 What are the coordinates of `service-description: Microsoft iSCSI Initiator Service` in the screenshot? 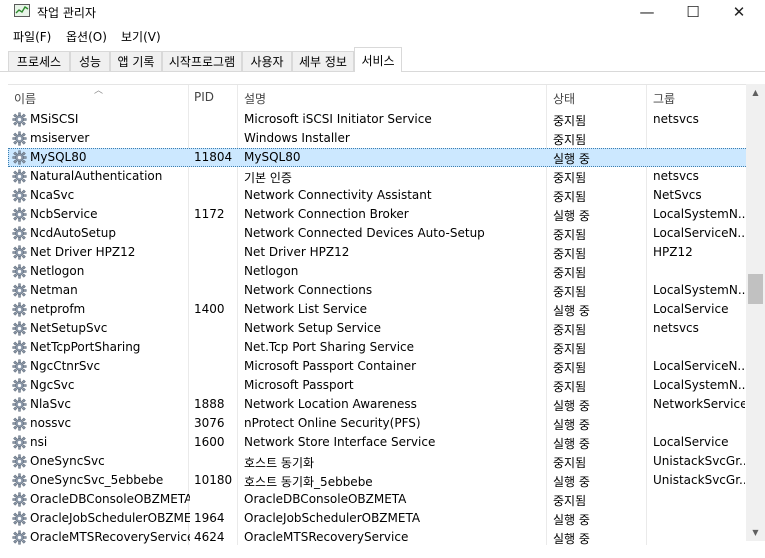 It's located at (338, 119).